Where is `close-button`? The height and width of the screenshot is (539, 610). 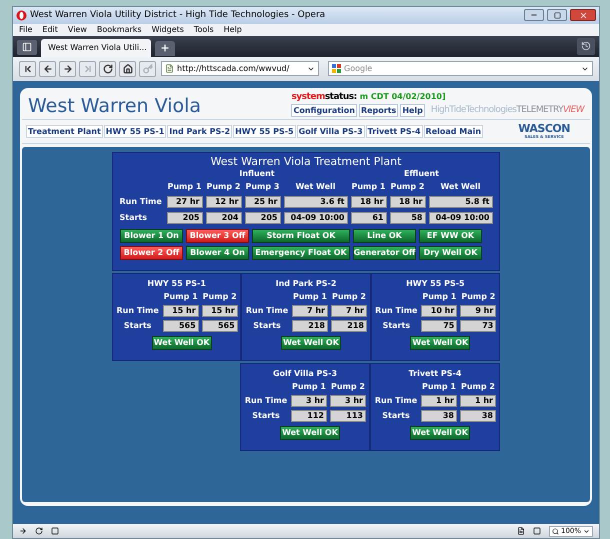
close-button is located at coordinates (583, 15).